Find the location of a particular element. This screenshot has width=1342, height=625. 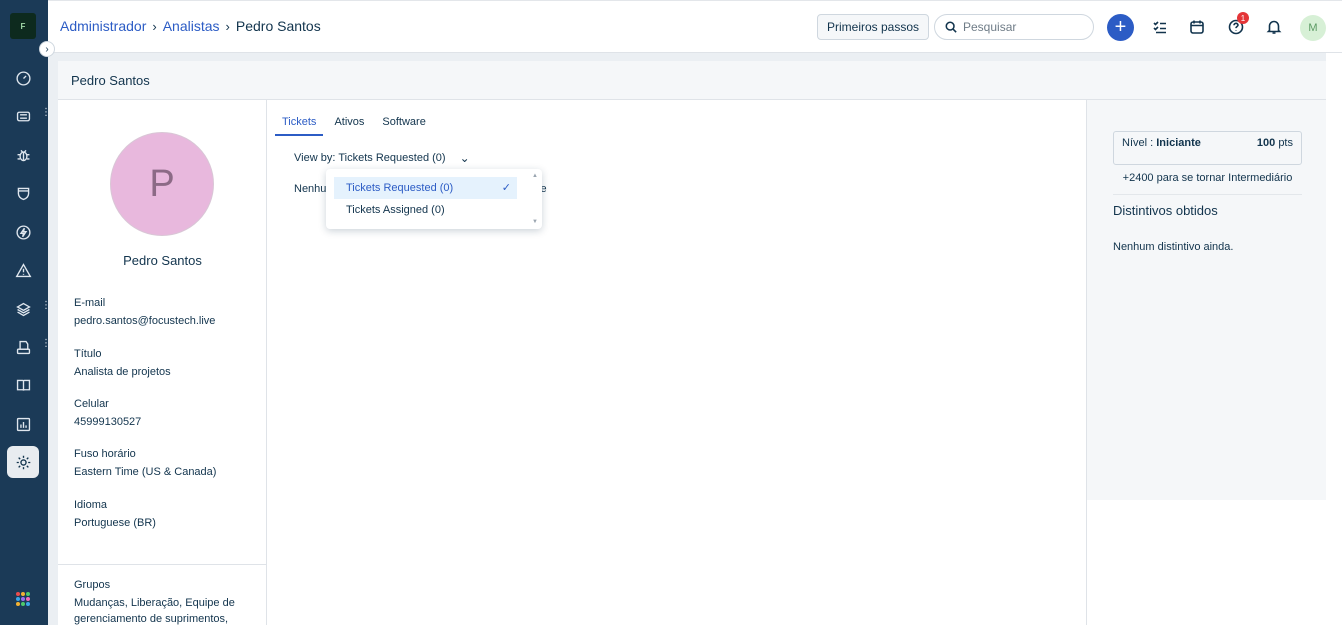

left-nav: F ⋮ ⋮ ⋮ is located at coordinates (25, 312).